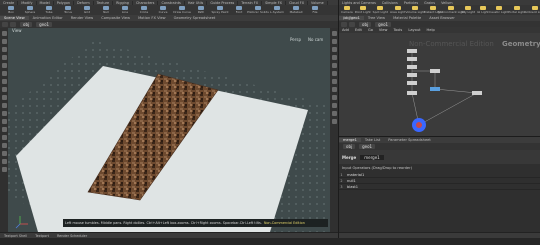  What do you see at coordinates (125, 10) in the screenshot?
I see `shelf-tool: Line` at bounding box center [125, 10].